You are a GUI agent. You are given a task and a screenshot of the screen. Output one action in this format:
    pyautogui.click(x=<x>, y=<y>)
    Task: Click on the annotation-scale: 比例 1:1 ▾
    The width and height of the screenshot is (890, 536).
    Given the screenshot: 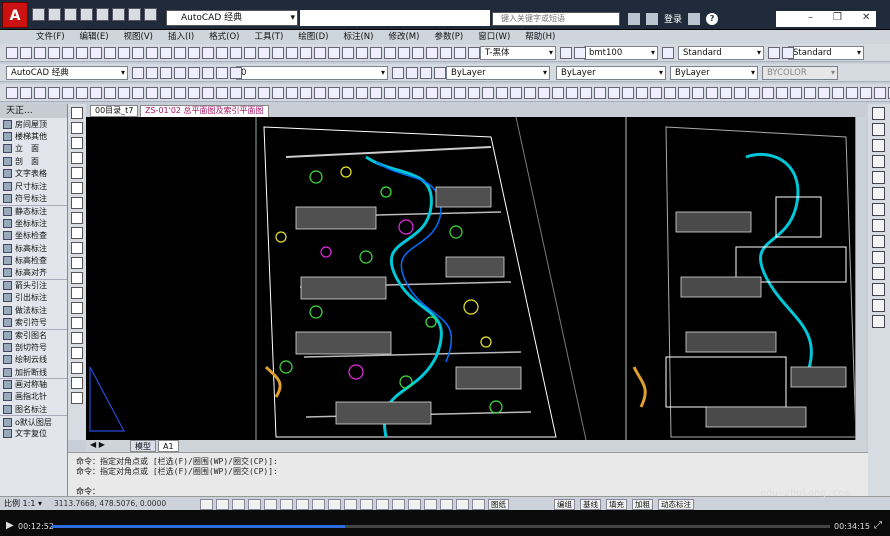 What is the action you would take?
    pyautogui.click(x=23, y=503)
    